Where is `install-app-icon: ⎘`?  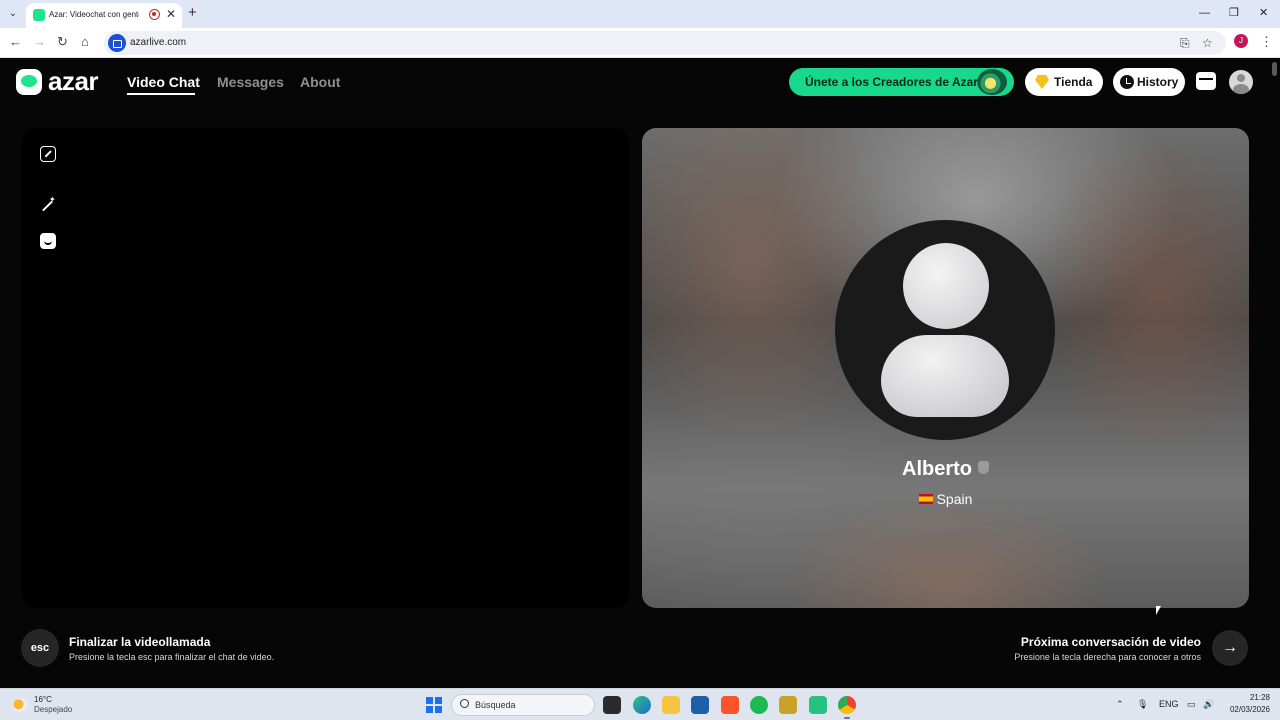 install-app-icon: ⎘ is located at coordinates (1185, 43).